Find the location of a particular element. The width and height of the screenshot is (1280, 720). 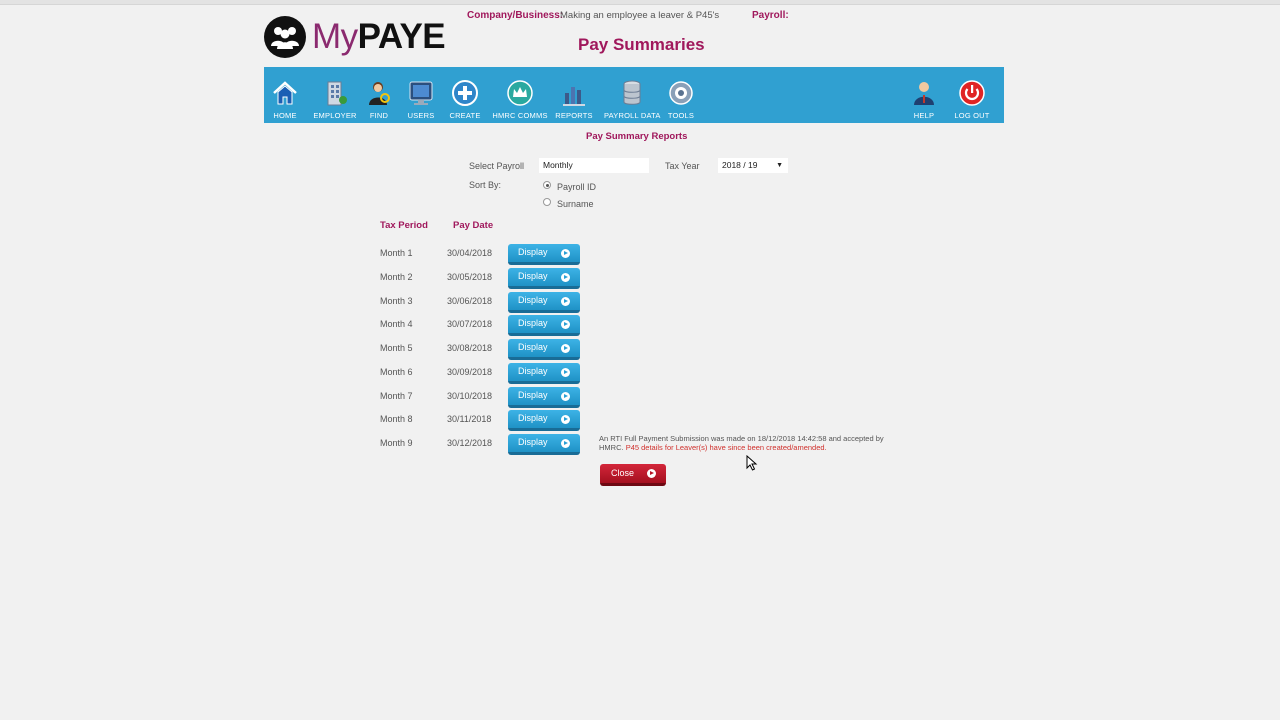

toolbar-find: FIND is located at coordinates (379, 95).